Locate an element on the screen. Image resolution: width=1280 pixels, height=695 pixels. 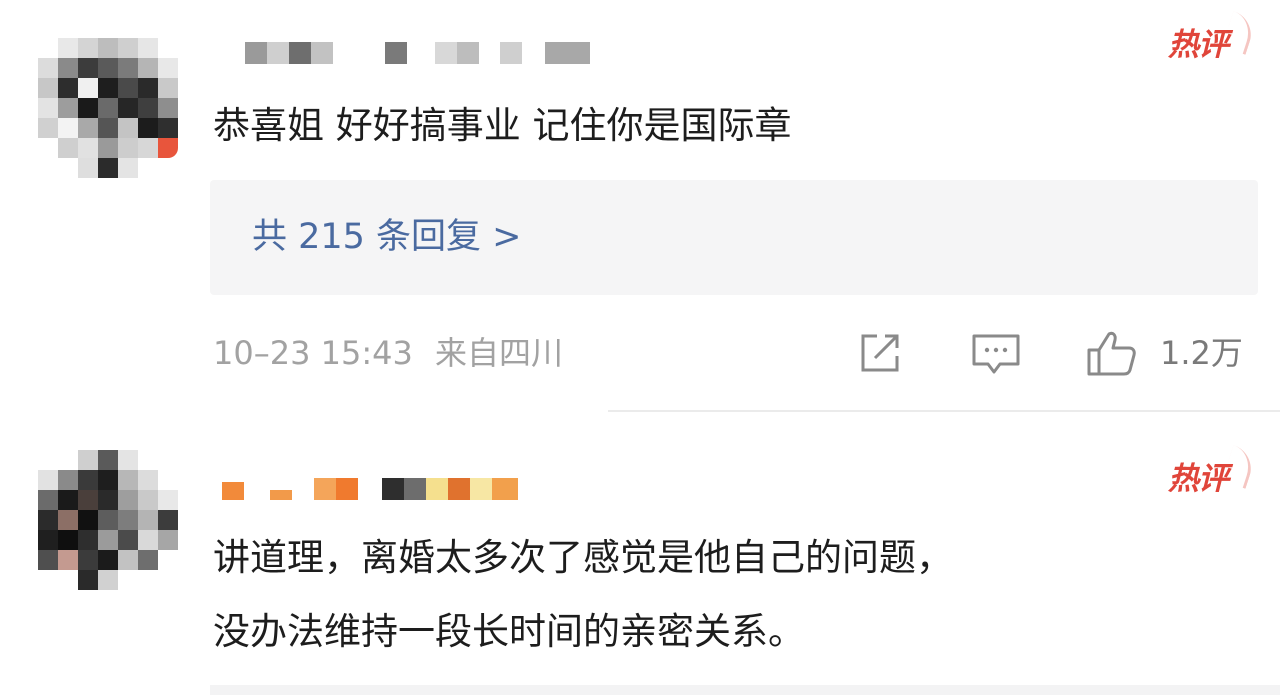
comment-text-line-1: 讲道理，离婚太多次了感觉是他自己的问题， is located at coordinates (583, 557).